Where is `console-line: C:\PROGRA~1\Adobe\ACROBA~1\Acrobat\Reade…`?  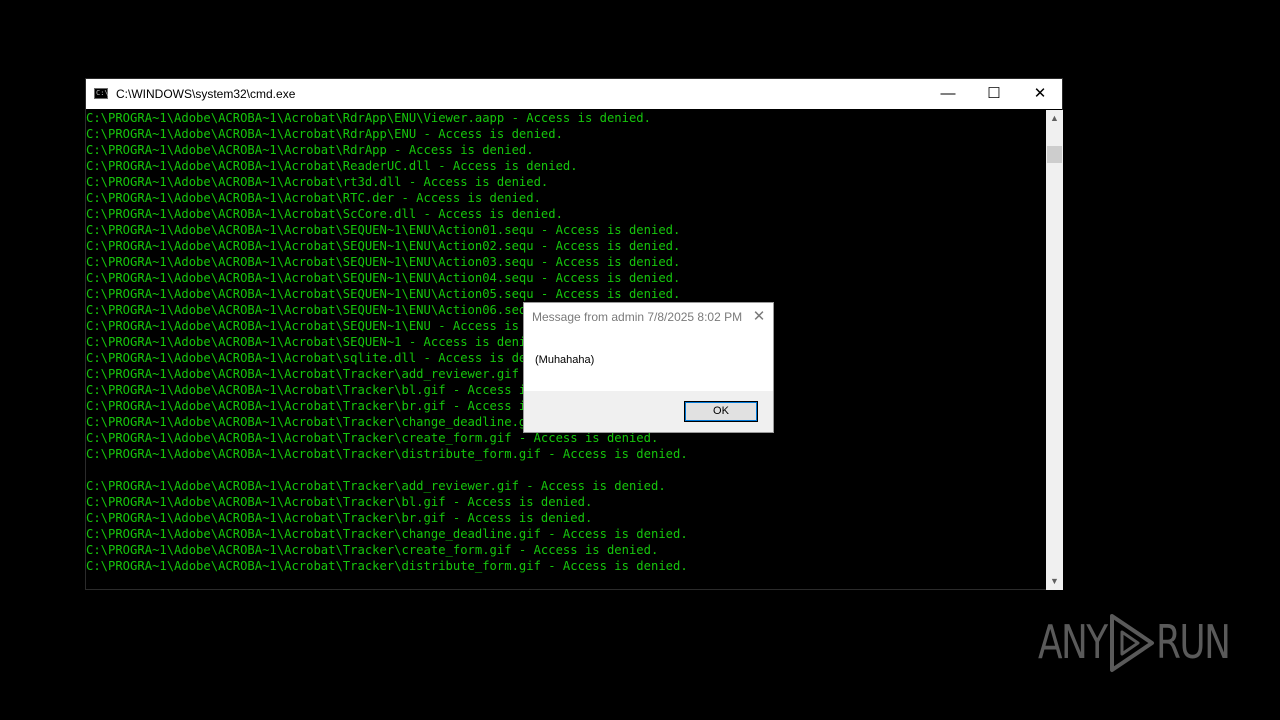 console-line: C:\PROGRA~1\Adobe\ACROBA~1\Acrobat\Reade… is located at coordinates (332, 166).